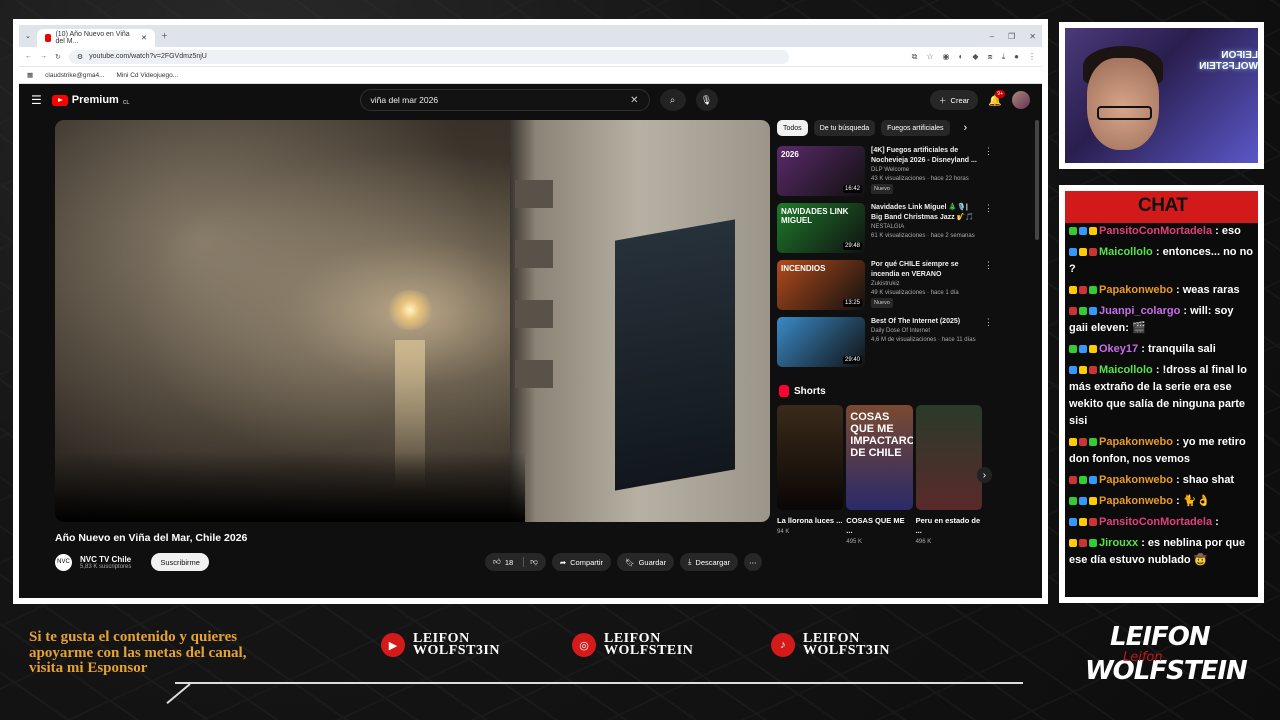  I want to click on share-button: ➦ Compartir, so click(581, 562).